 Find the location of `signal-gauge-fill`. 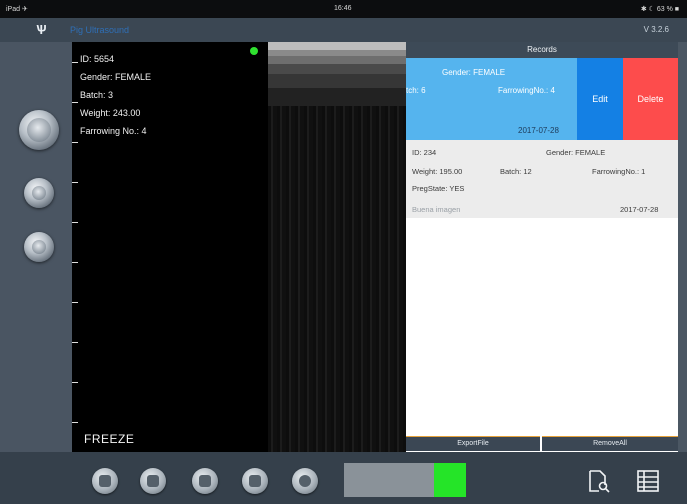

signal-gauge-fill is located at coordinates (450, 480).